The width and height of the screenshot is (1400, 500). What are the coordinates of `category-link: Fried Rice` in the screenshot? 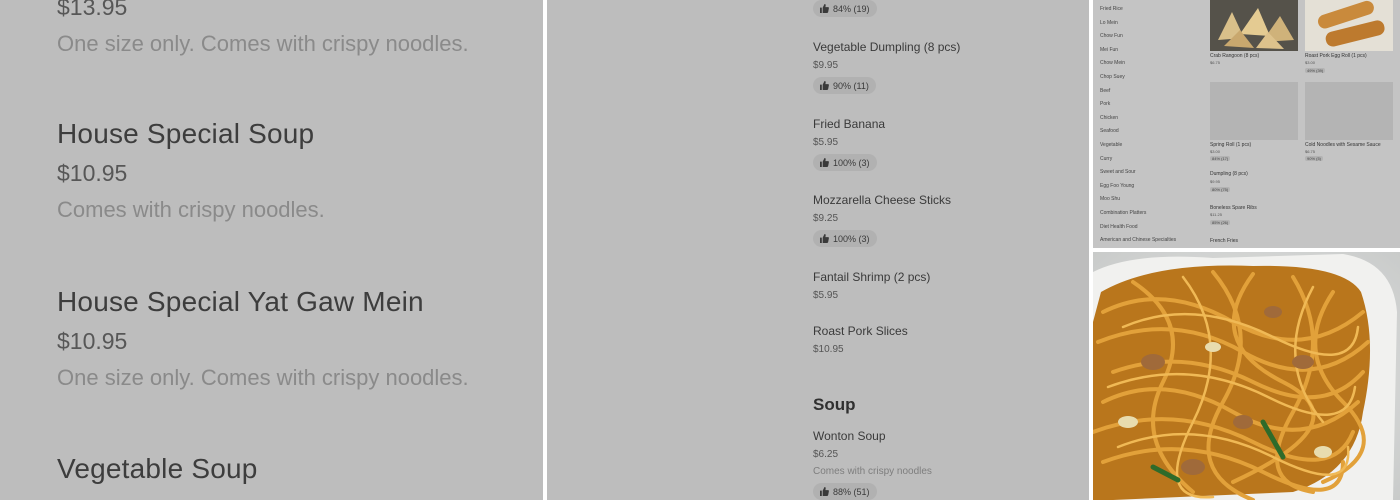 It's located at (1138, 13).